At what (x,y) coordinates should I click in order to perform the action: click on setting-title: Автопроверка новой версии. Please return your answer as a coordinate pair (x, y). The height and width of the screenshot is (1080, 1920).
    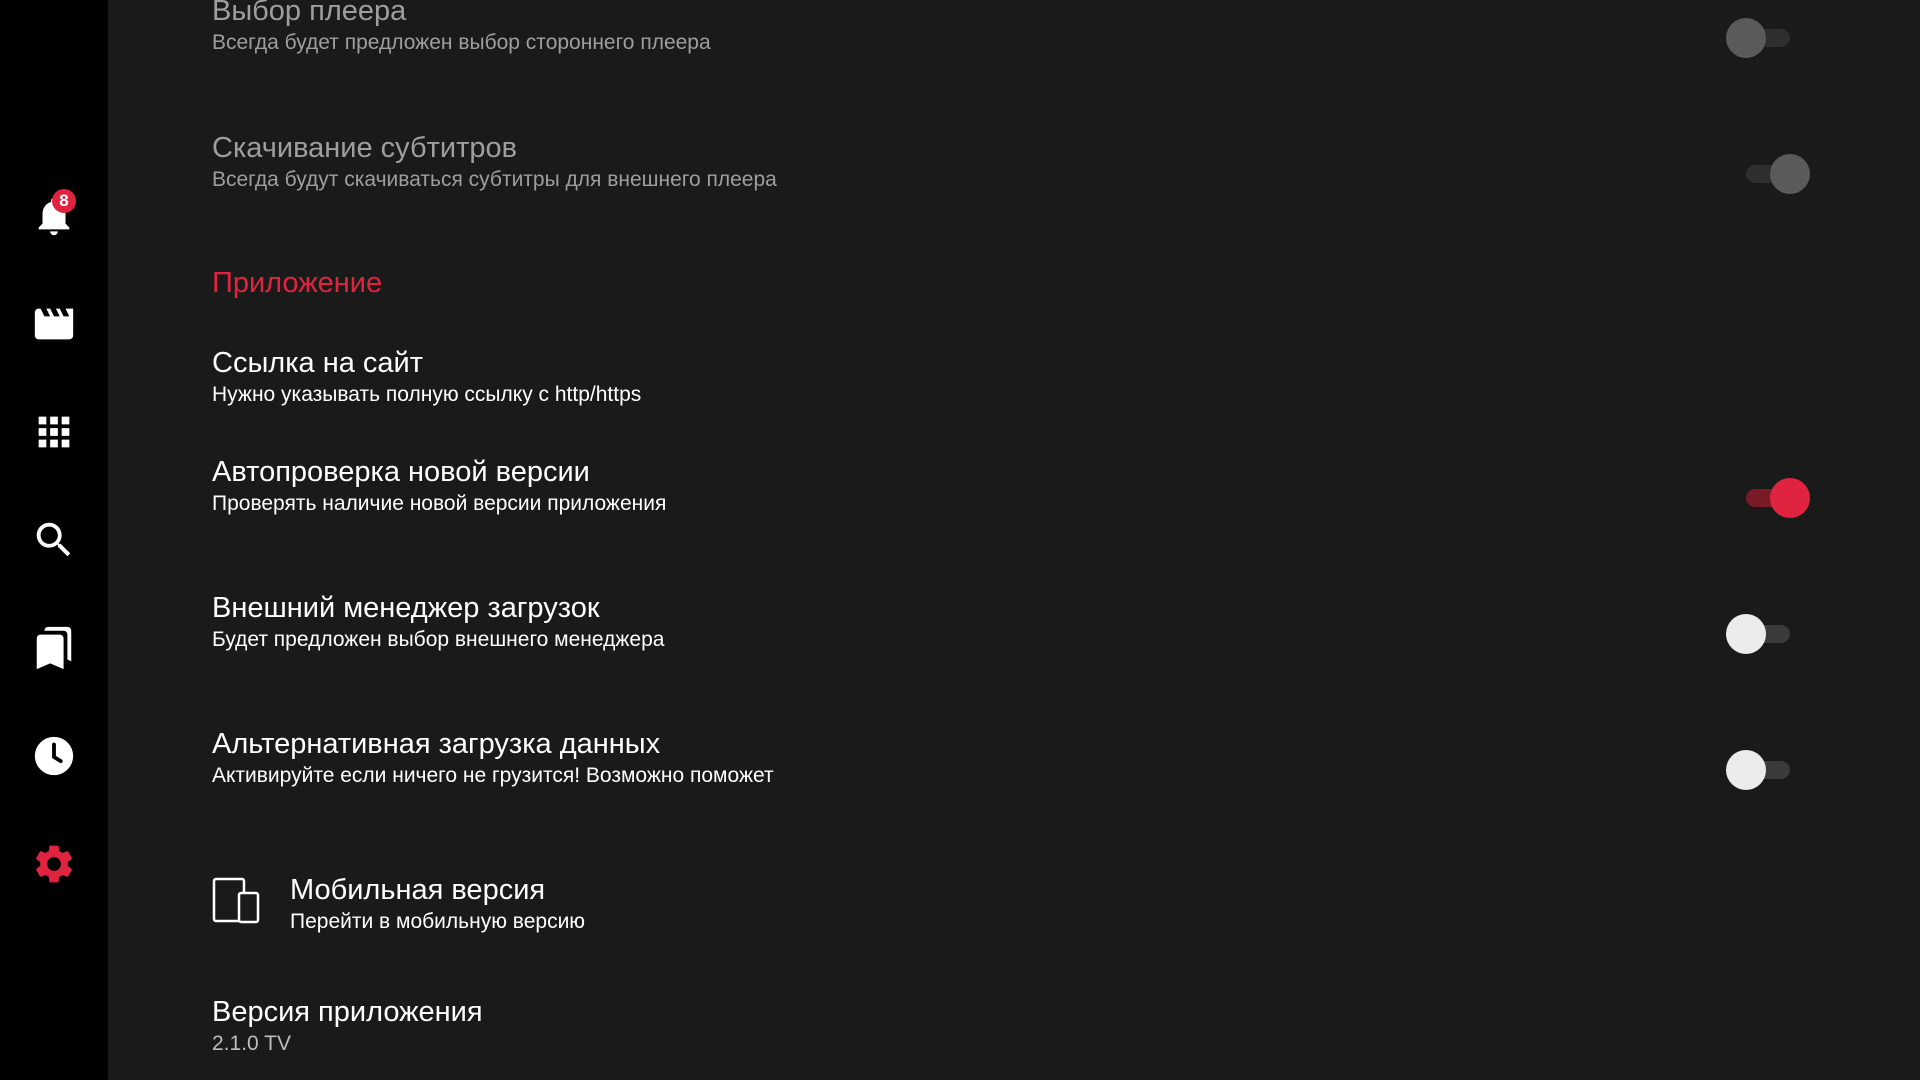
    Looking at the image, I should click on (401, 472).